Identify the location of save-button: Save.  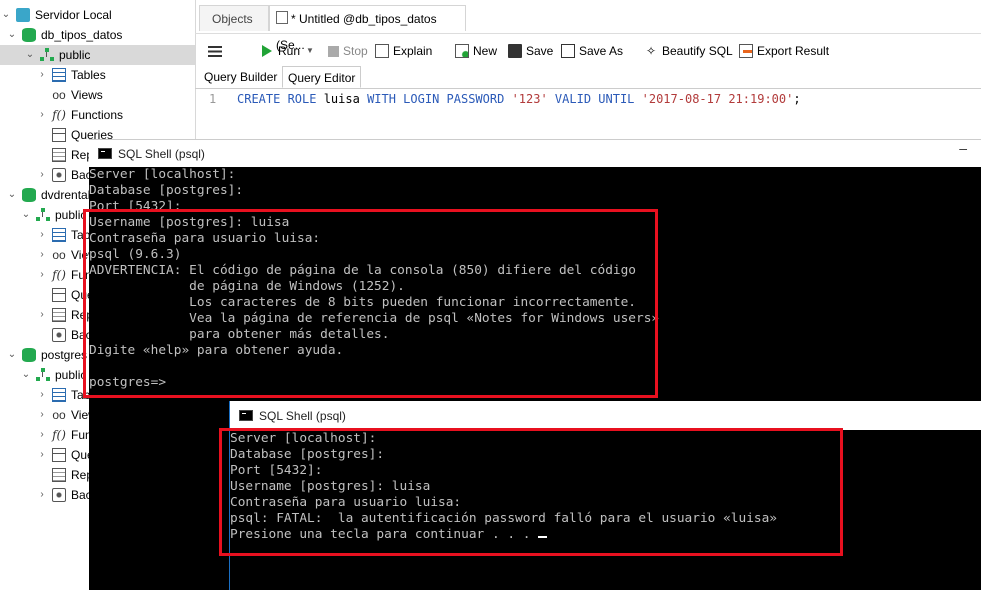
(530, 51).